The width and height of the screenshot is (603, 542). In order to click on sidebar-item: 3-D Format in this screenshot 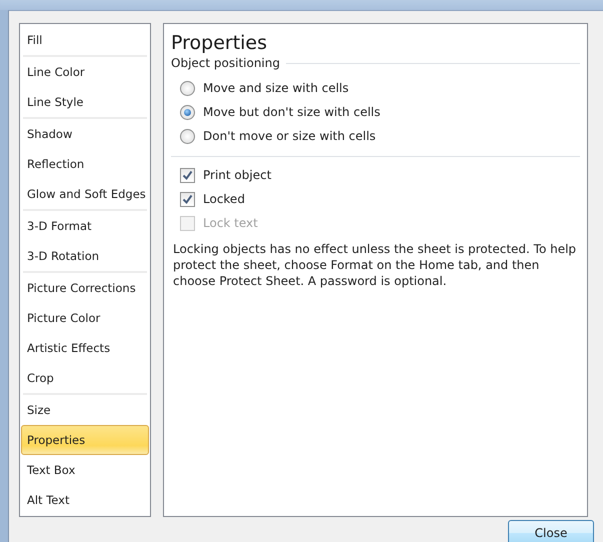, I will do `click(85, 226)`.